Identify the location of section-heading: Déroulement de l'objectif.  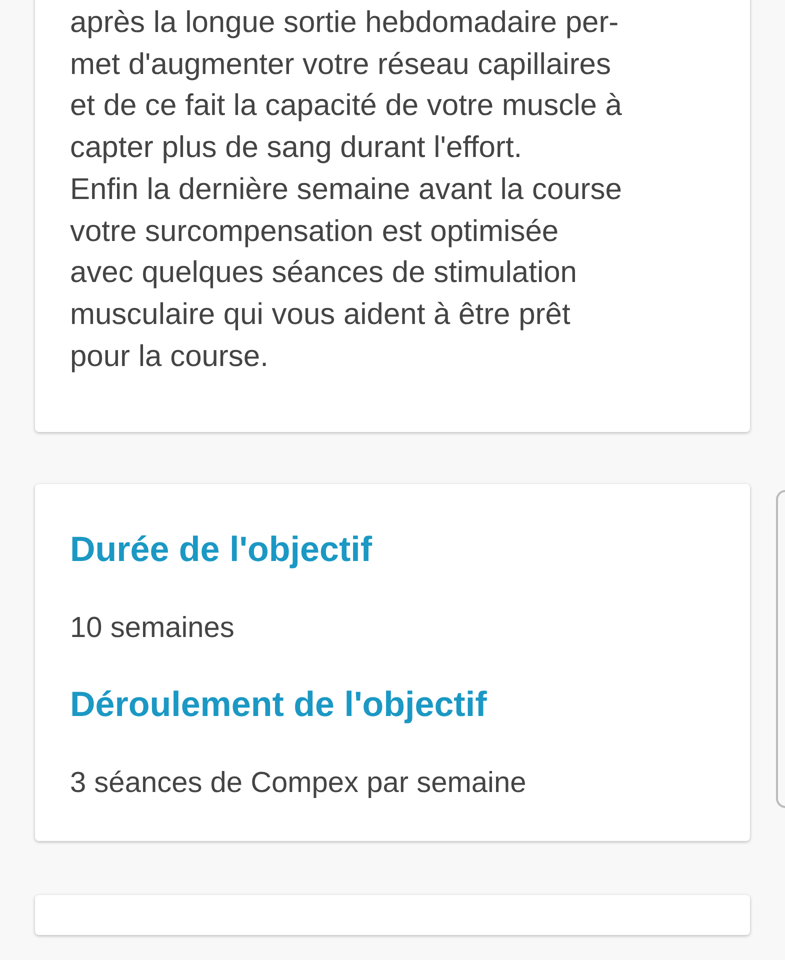
(279, 705).